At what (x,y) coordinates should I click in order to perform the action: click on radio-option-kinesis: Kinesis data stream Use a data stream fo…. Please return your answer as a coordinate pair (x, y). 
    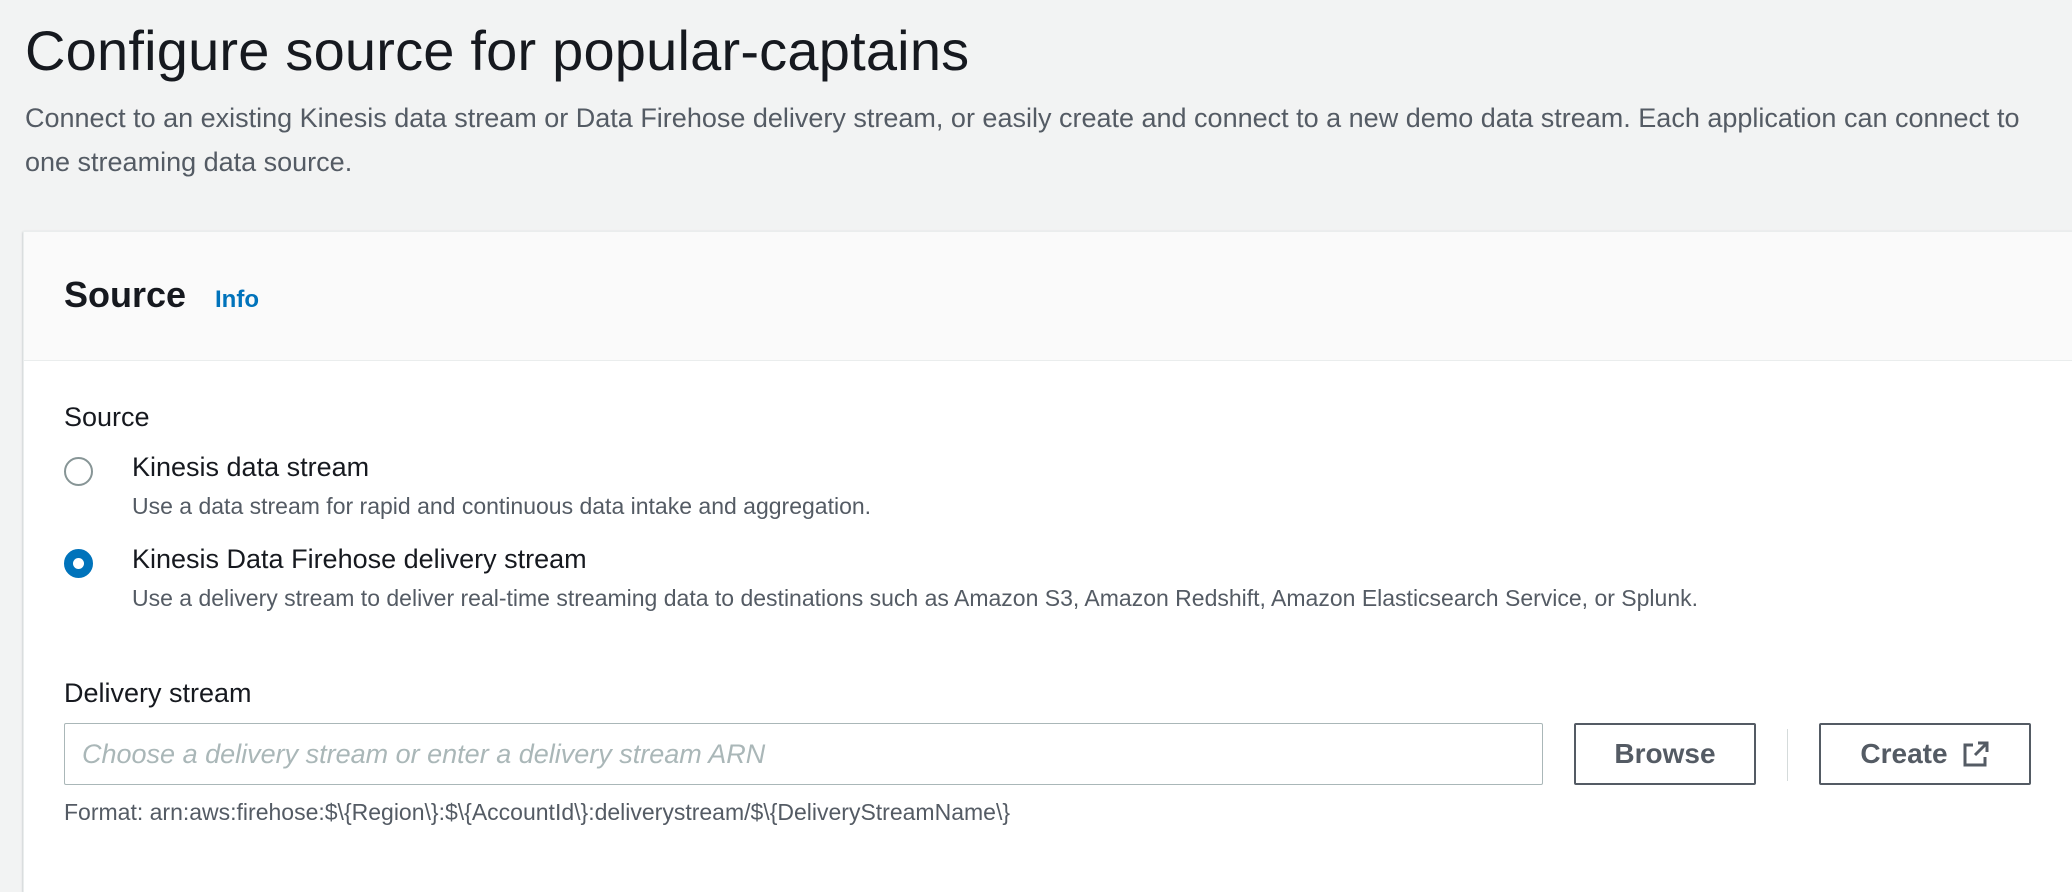
    Looking at the image, I should click on (1054, 485).